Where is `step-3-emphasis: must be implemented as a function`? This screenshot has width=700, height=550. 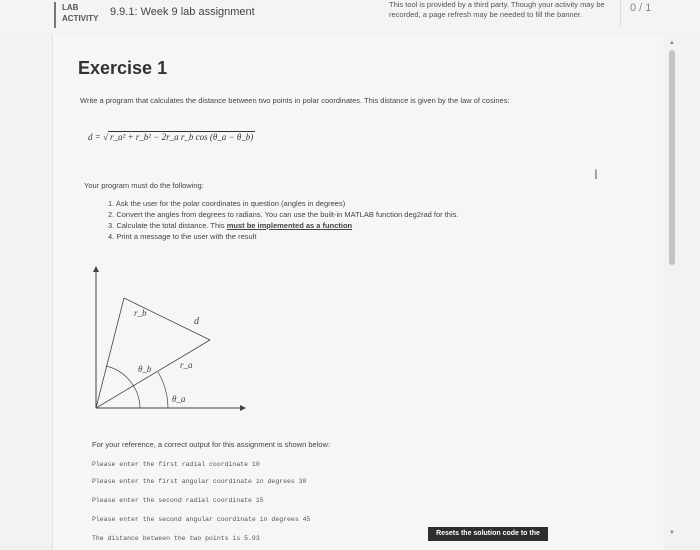
step-3-emphasis: must be implemented as a function is located at coordinates (289, 225).